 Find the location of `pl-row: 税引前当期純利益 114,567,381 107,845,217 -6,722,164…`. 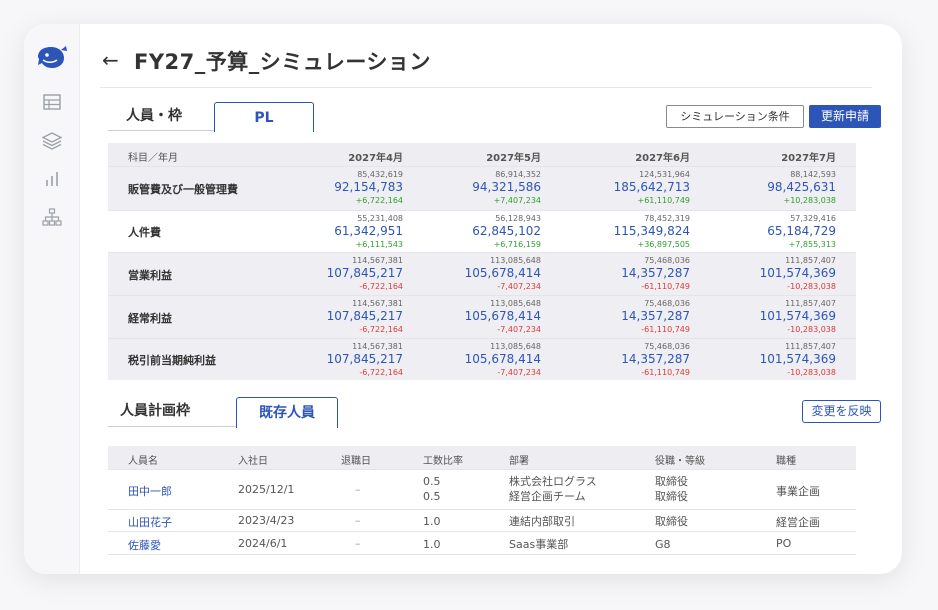

pl-row: 税引前当期純利益 114,567,381 107,845,217 -6,722,164… is located at coordinates (482, 359).